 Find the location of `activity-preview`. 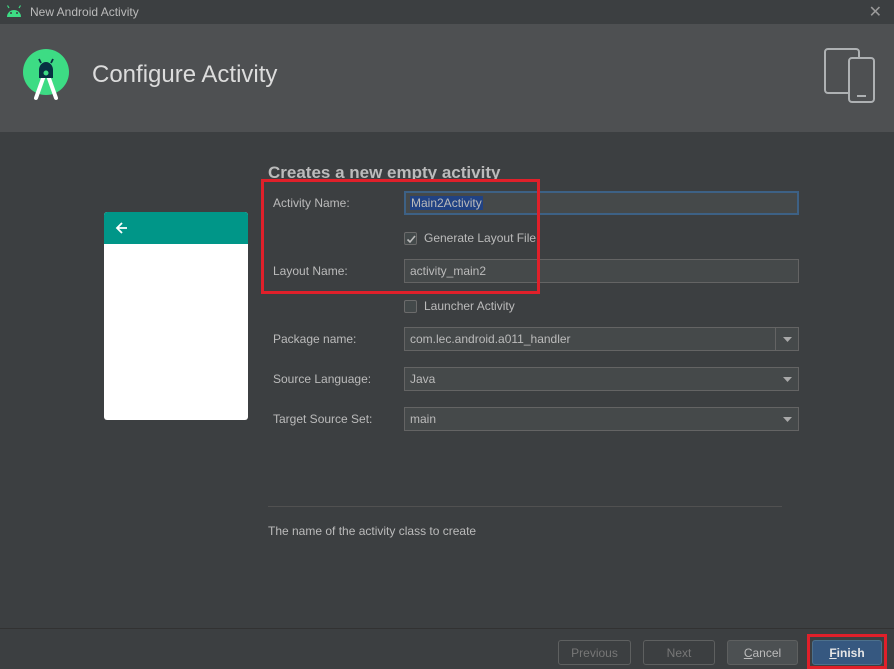

activity-preview is located at coordinates (176, 316).